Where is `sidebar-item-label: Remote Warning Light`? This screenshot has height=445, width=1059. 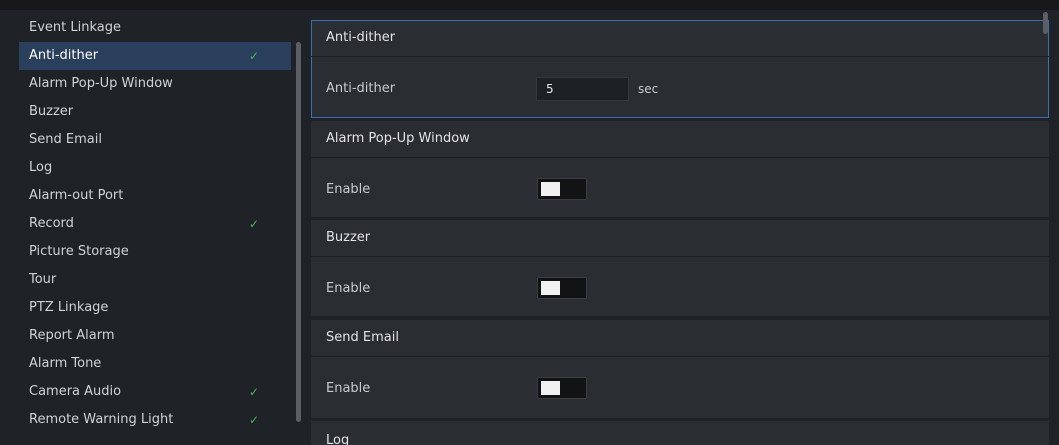 sidebar-item-label: Remote Warning Light is located at coordinates (101, 419).